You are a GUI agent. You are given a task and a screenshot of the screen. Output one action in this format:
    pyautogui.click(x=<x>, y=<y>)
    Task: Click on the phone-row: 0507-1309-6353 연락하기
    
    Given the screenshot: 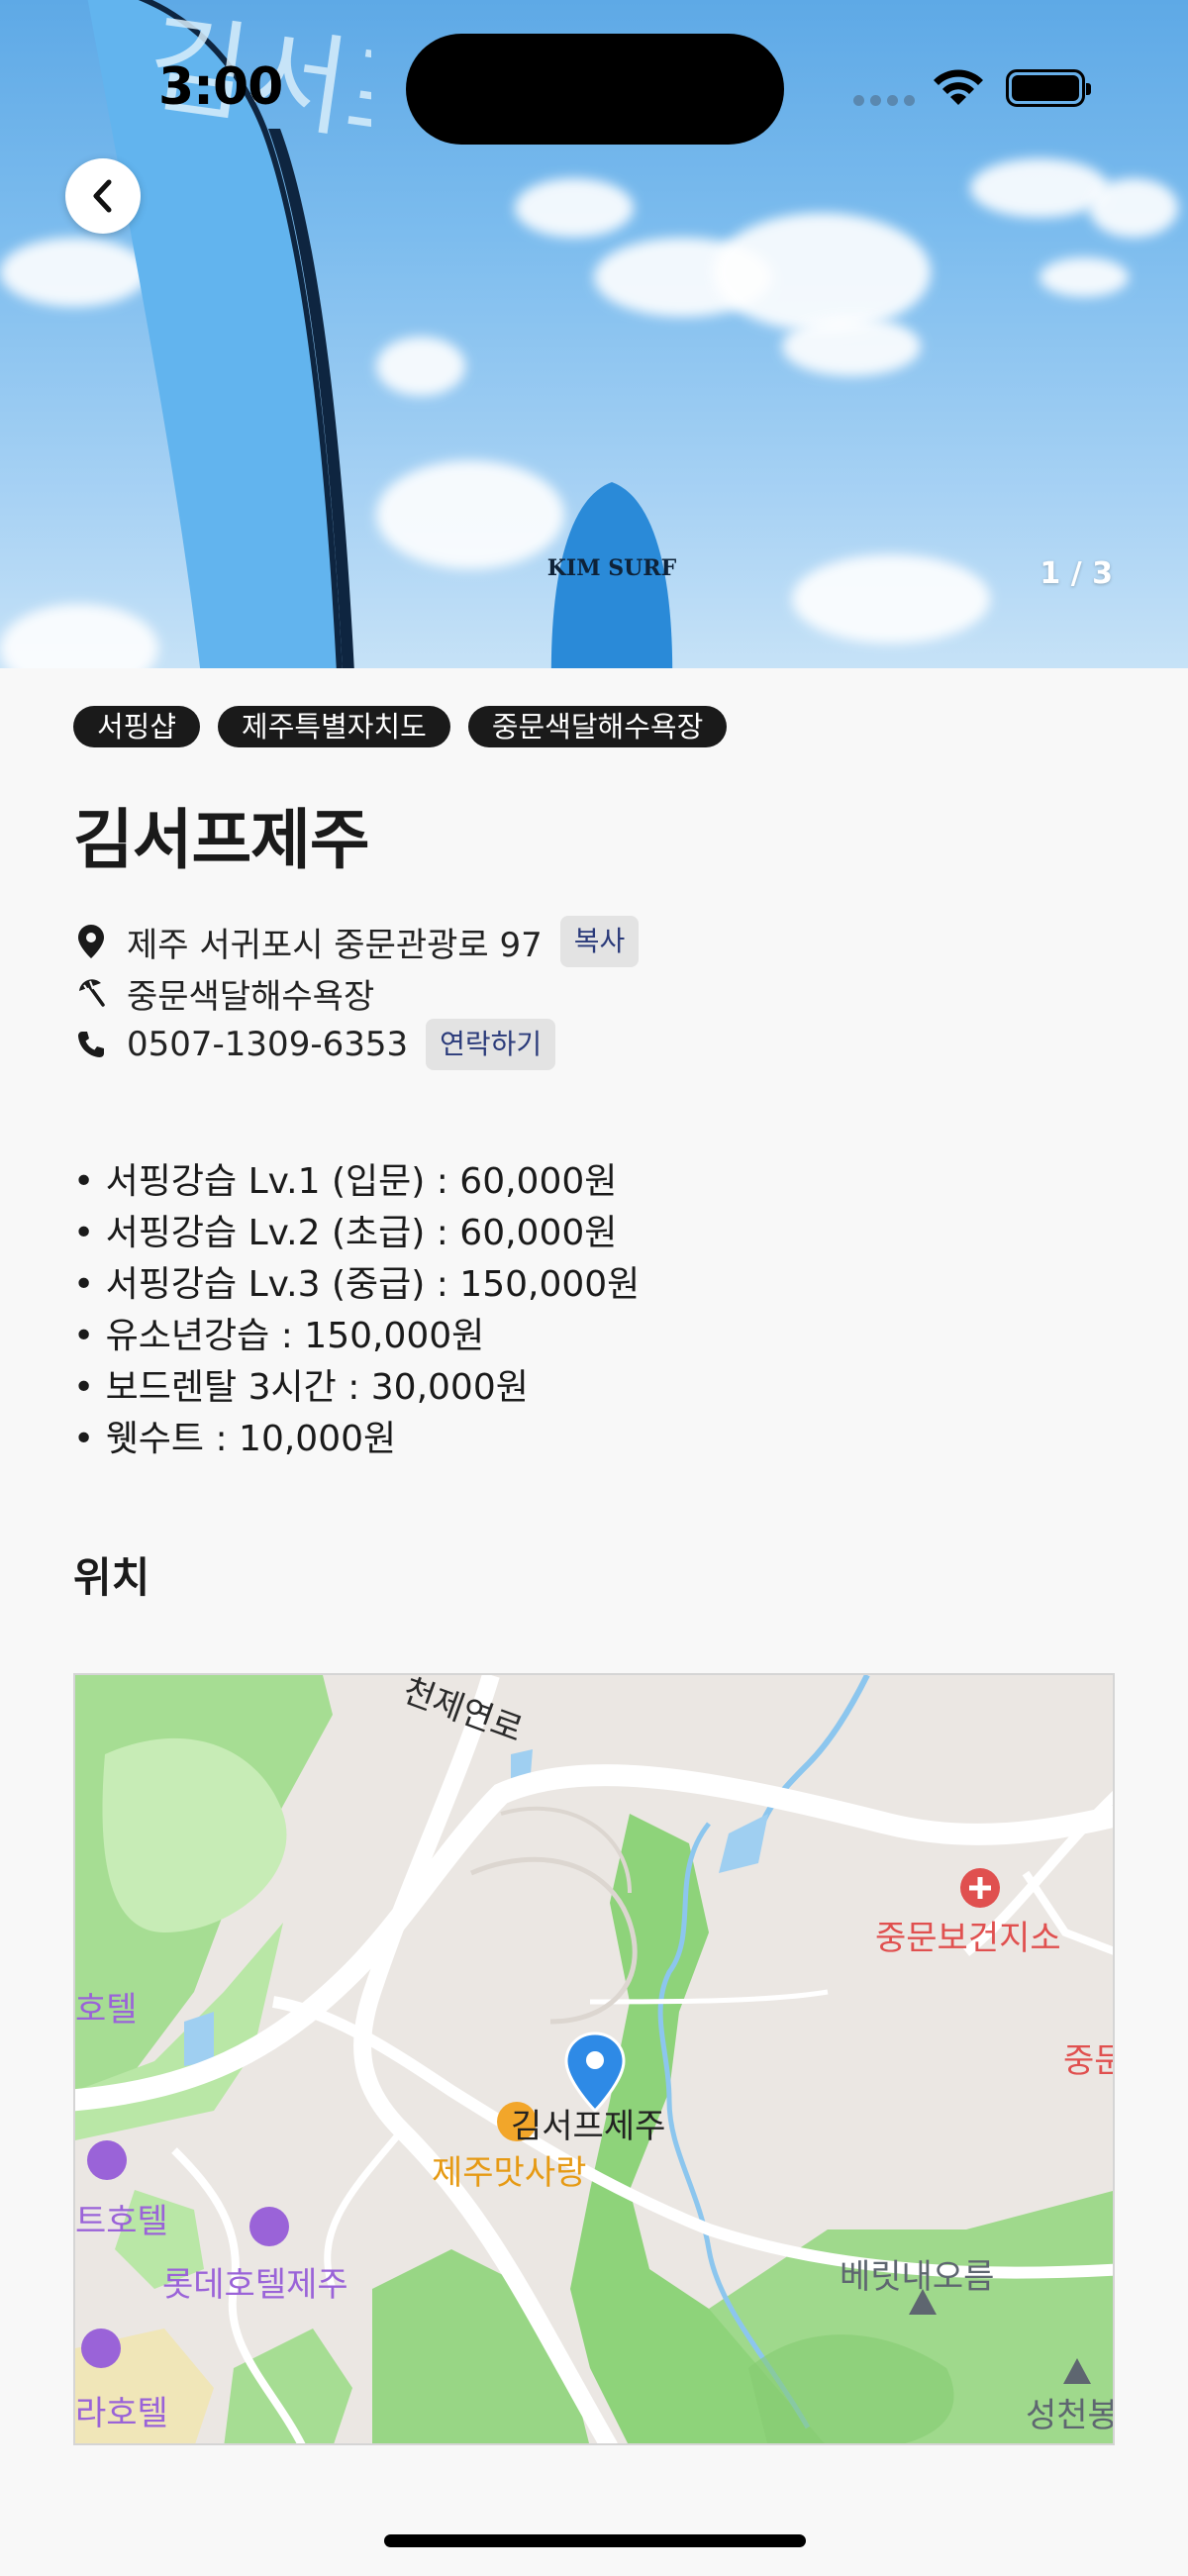 What is the action you would take?
    pyautogui.click(x=356, y=1045)
    